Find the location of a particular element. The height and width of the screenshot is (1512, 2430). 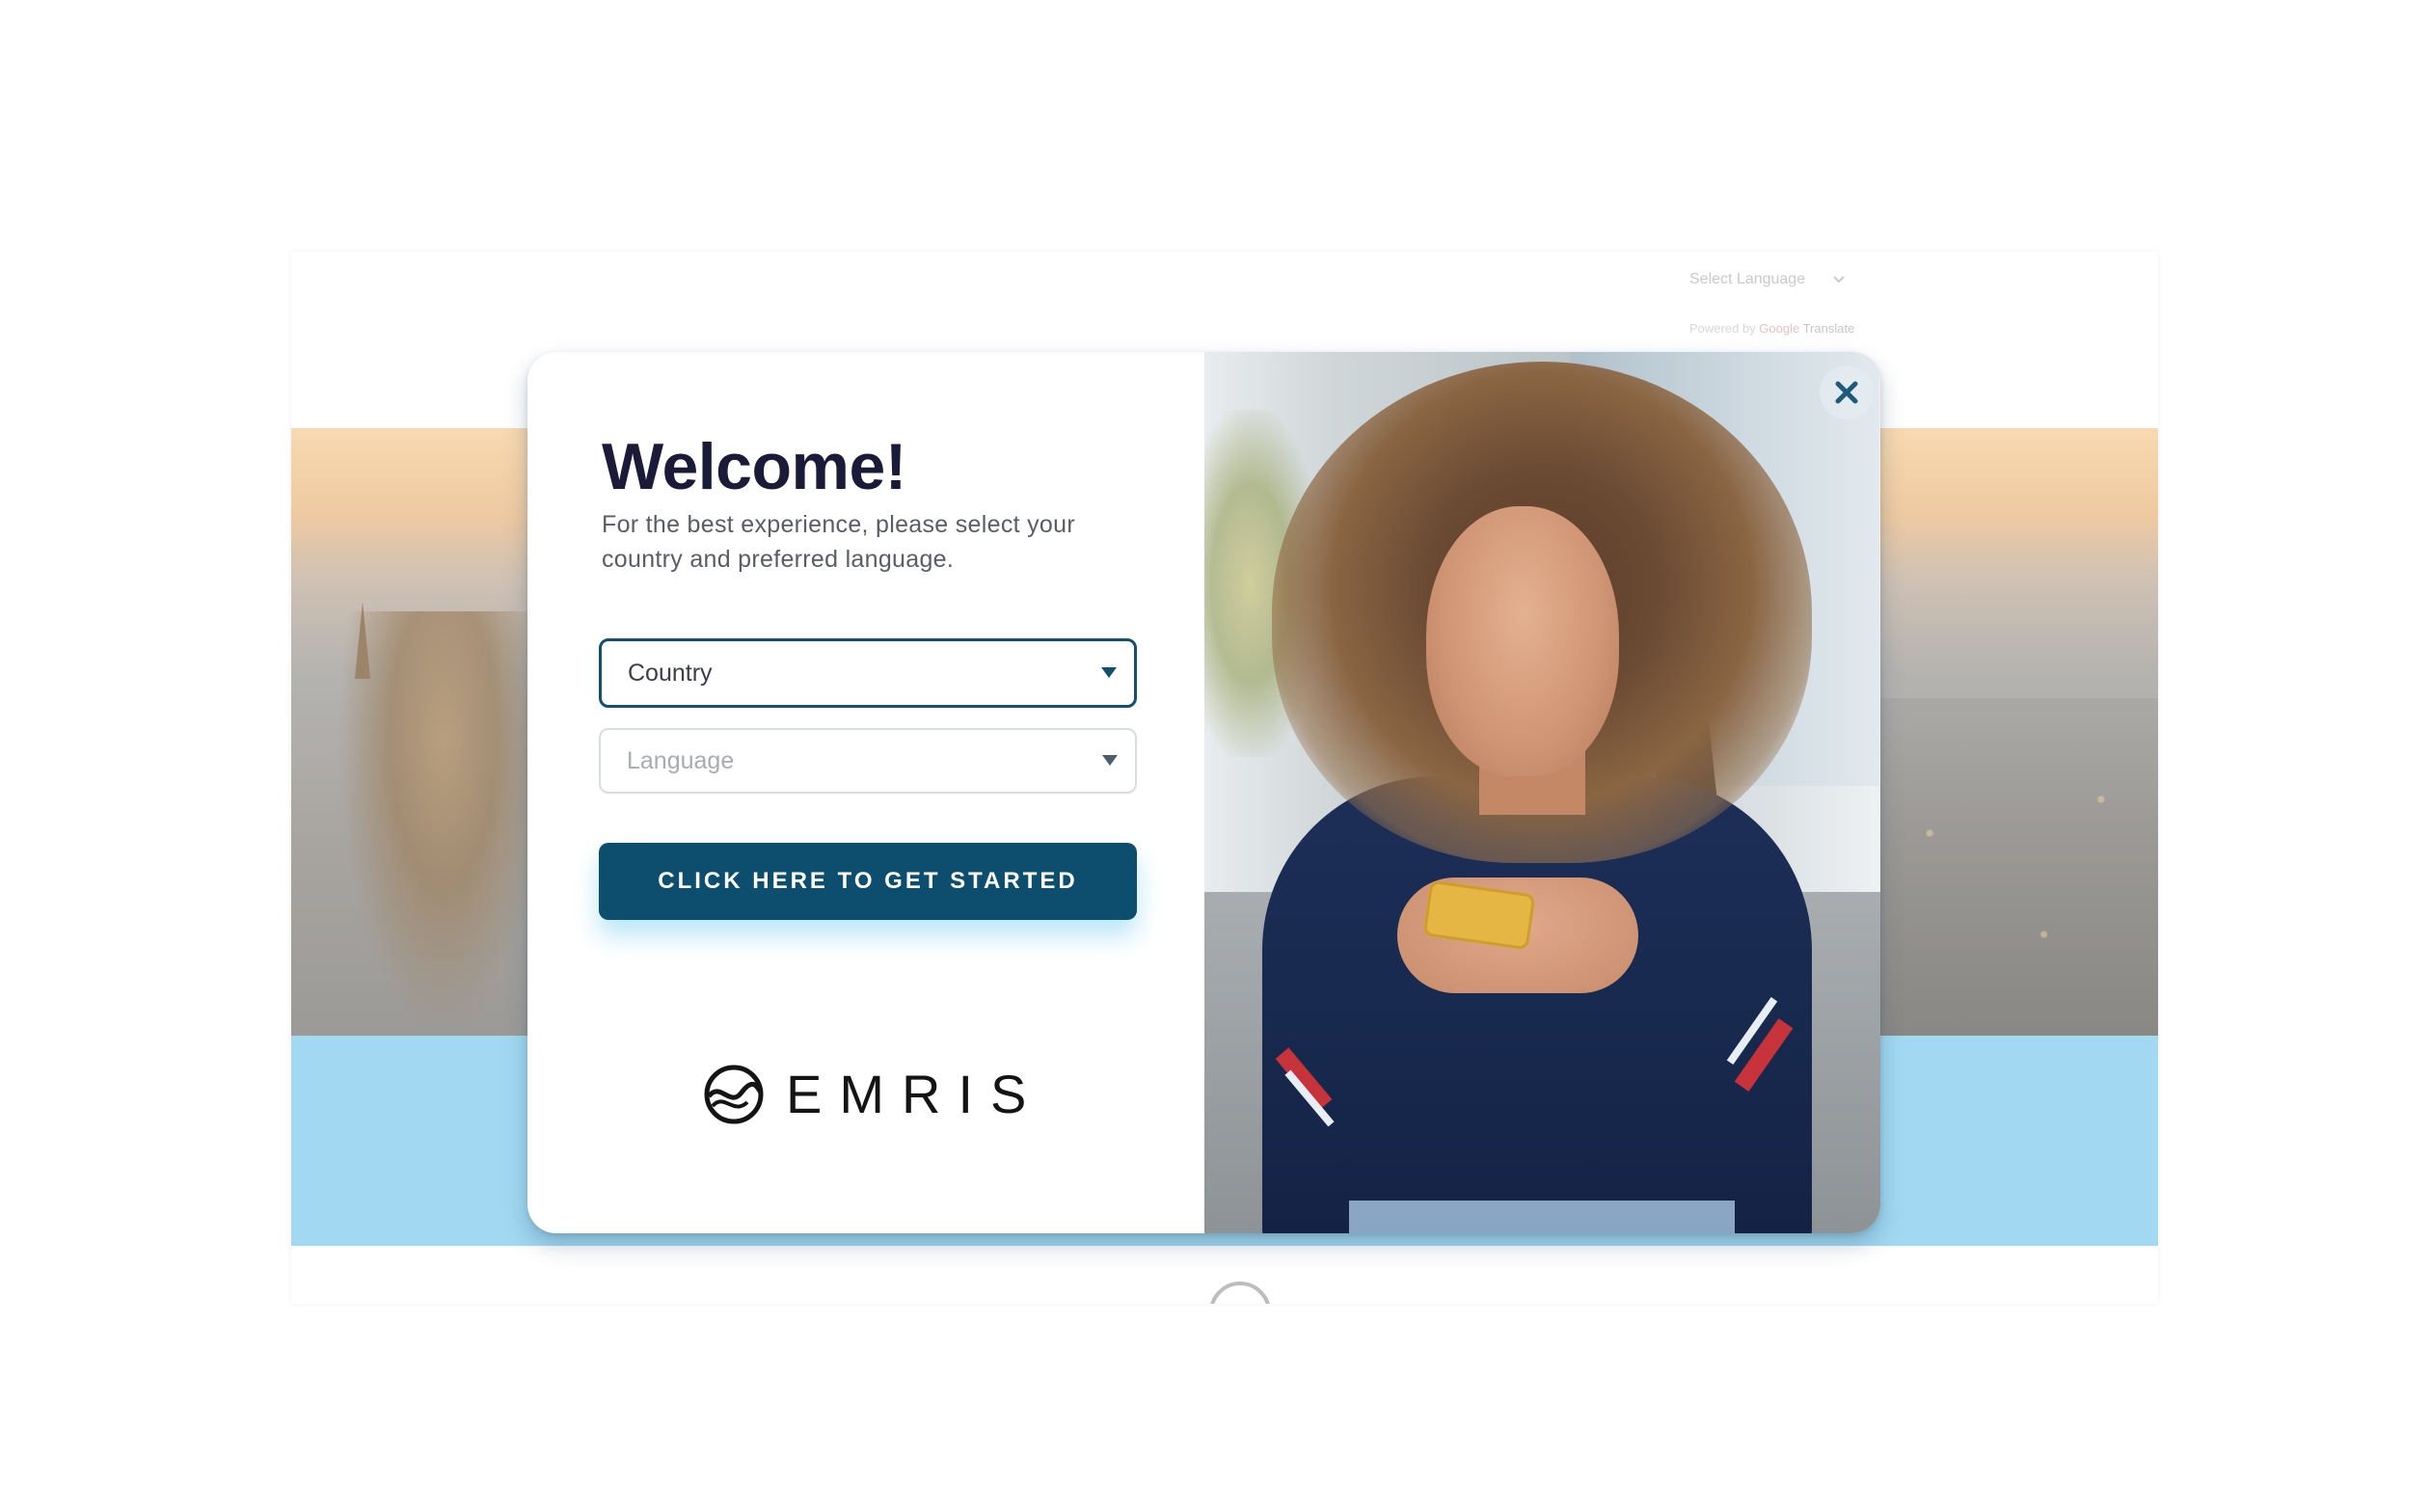

emris-logo: EMRIS is located at coordinates (873, 1094).